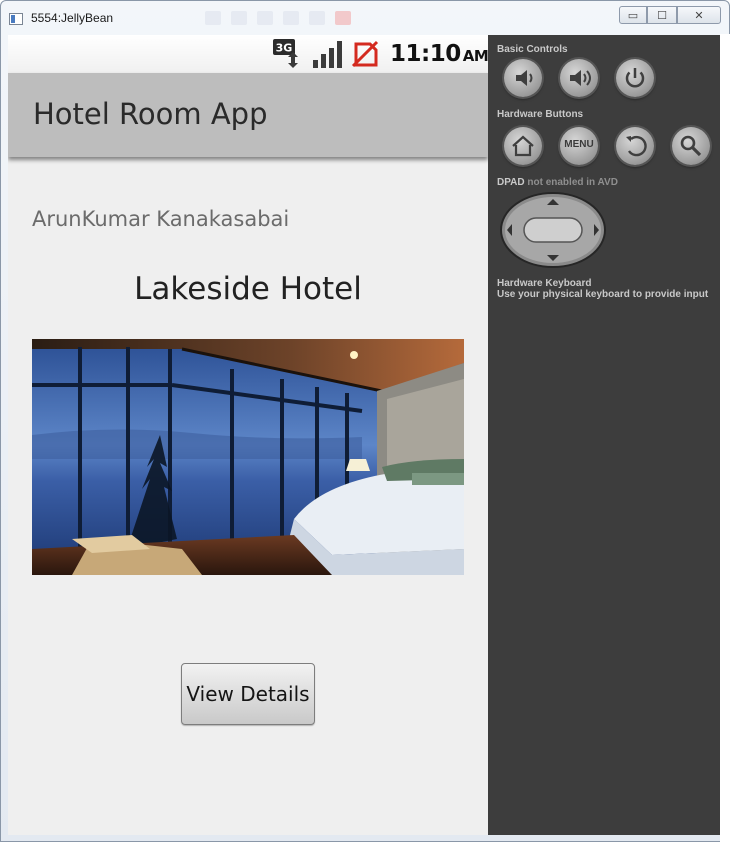 This screenshot has height=842, width=730. I want to click on menu-button: MENU, so click(579, 146).